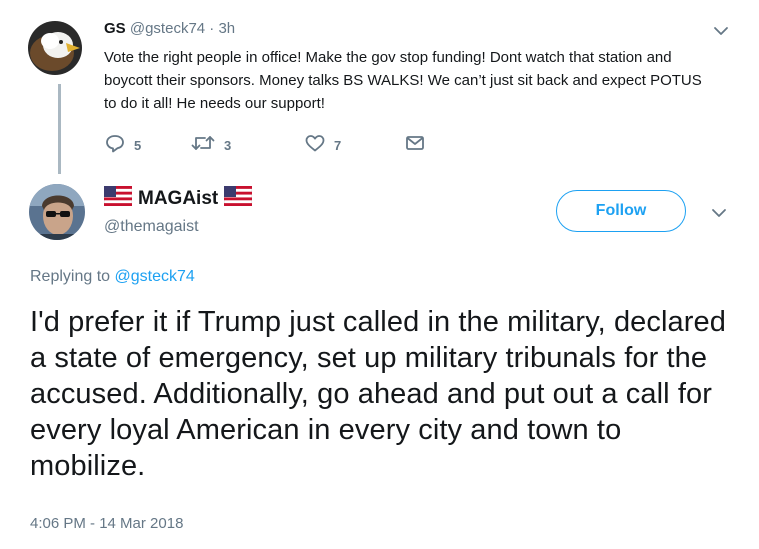 This screenshot has height=549, width=759. I want to click on author-handle: @themagaist, so click(151, 227).